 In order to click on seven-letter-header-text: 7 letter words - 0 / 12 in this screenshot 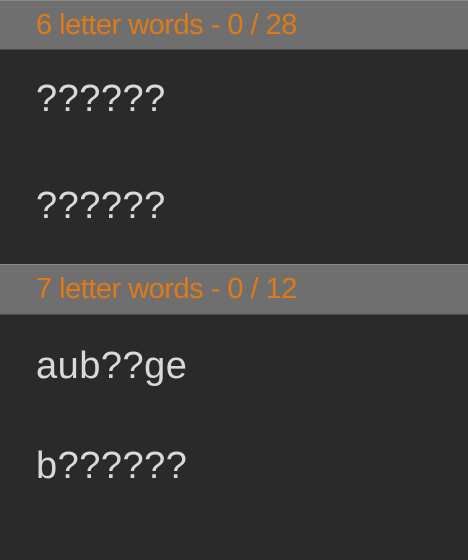, I will do `click(166, 289)`.